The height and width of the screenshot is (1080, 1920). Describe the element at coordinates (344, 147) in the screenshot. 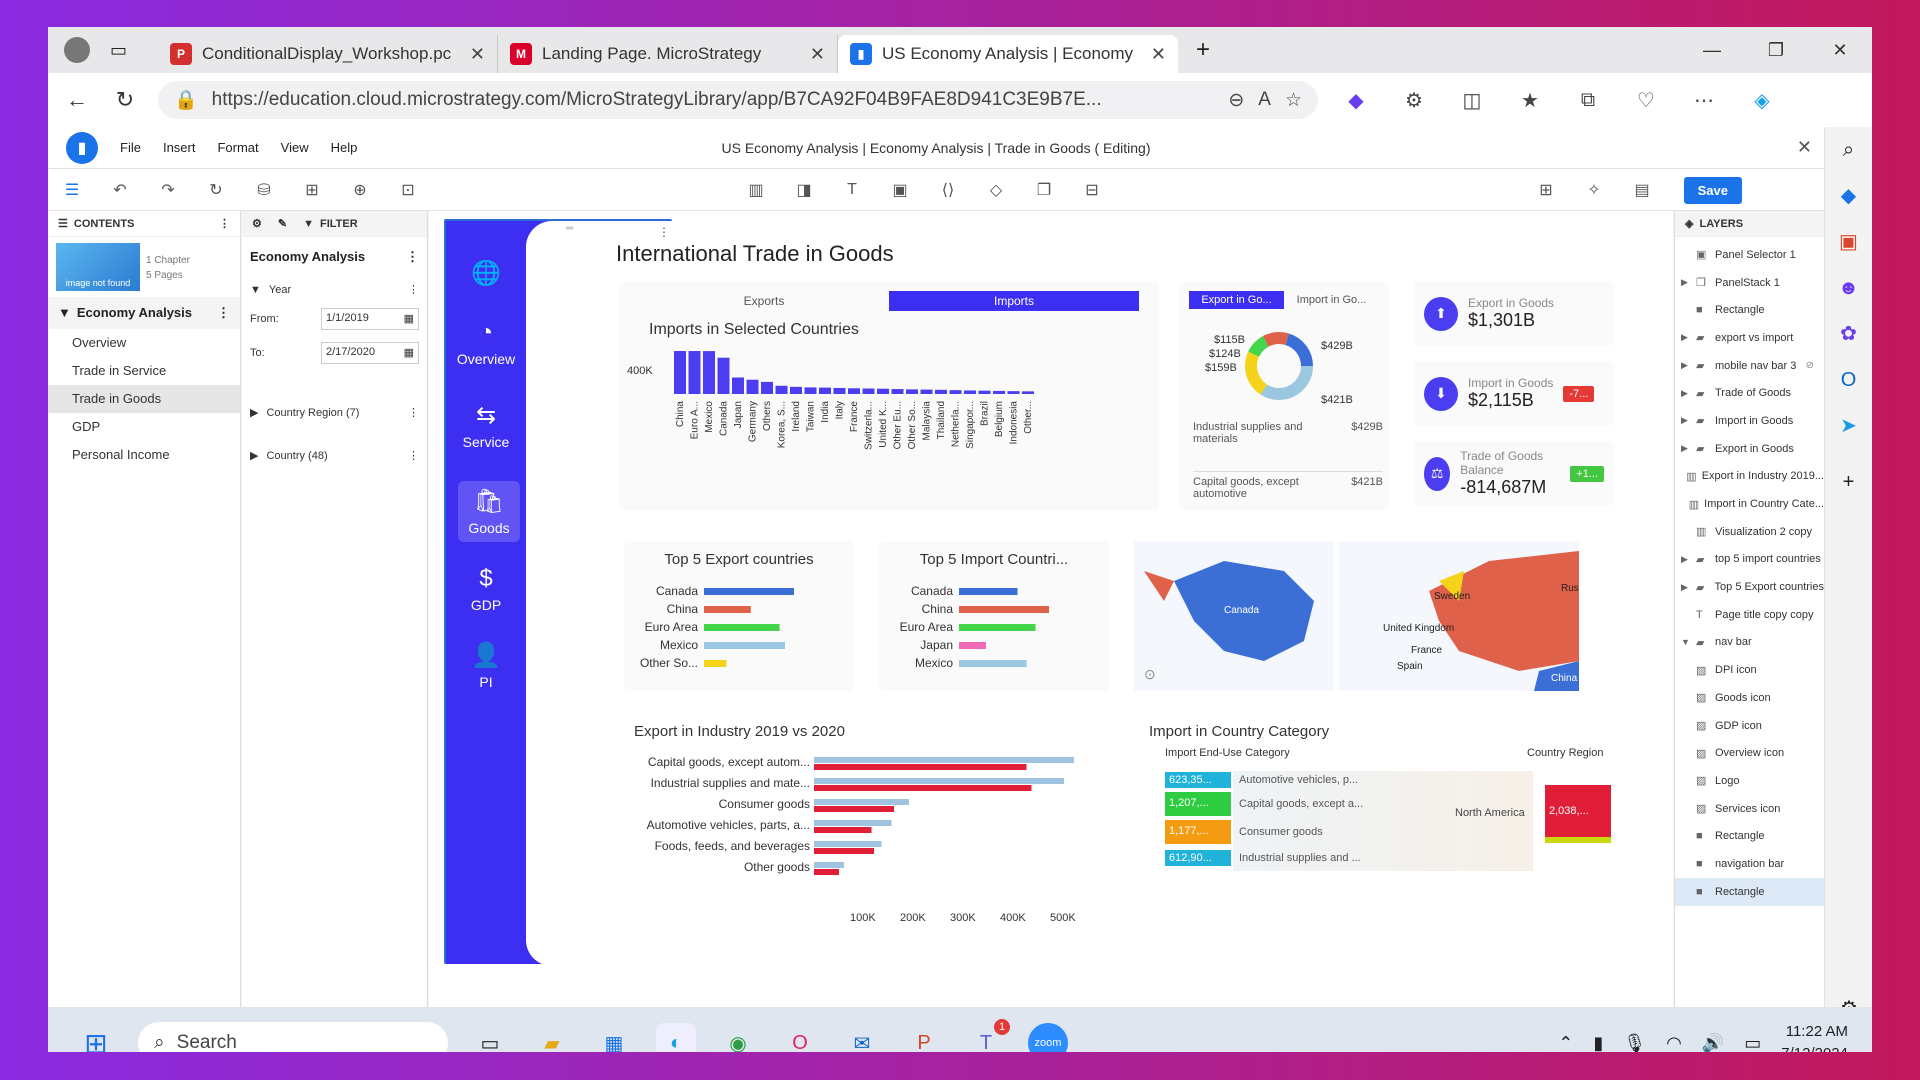

I see `menu-help: Help` at that location.